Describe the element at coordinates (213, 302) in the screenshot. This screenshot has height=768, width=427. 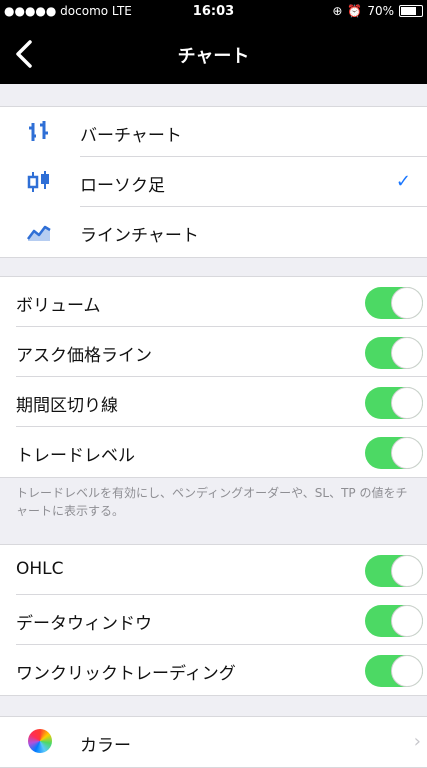
I see `toggle-row-volume: ボリューム` at that location.